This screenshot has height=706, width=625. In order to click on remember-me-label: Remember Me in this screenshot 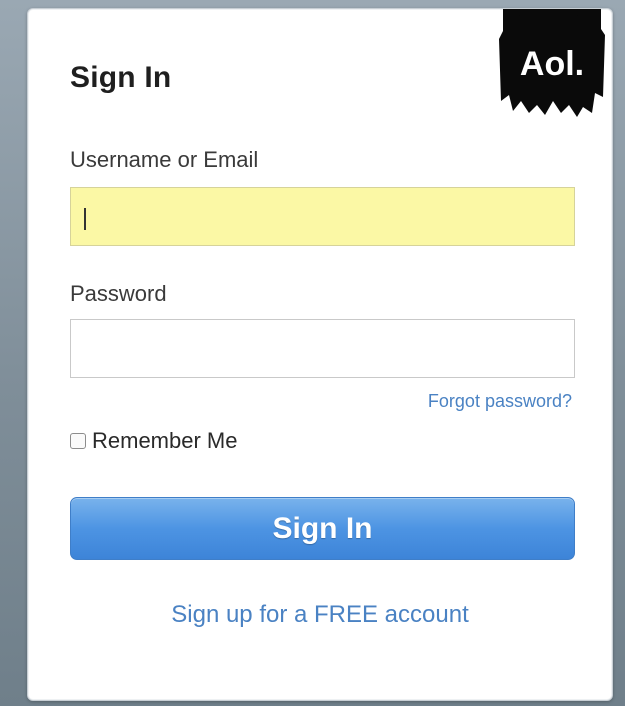, I will do `click(165, 440)`.